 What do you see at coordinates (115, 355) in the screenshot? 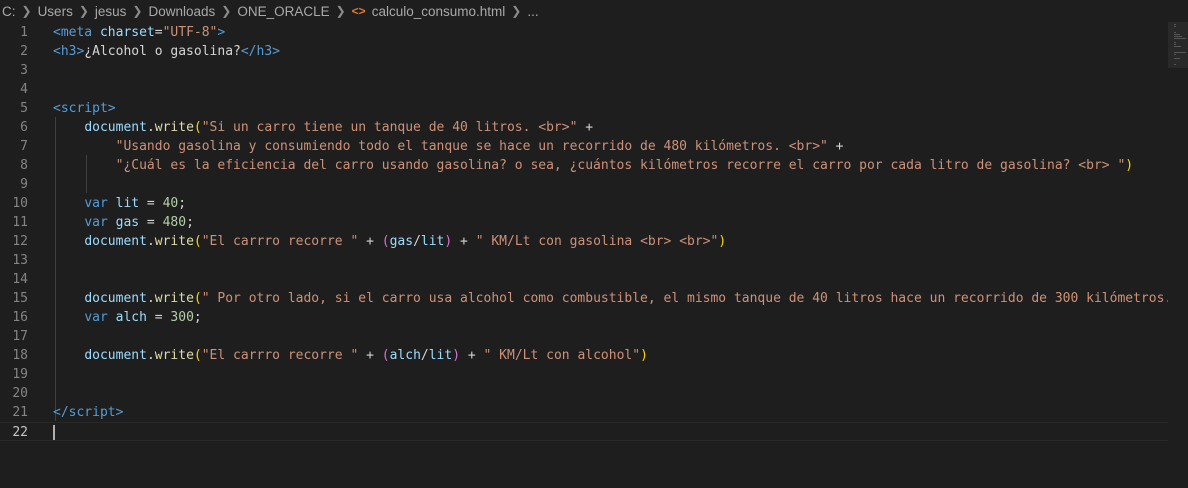
I see `code-token: document` at bounding box center [115, 355].